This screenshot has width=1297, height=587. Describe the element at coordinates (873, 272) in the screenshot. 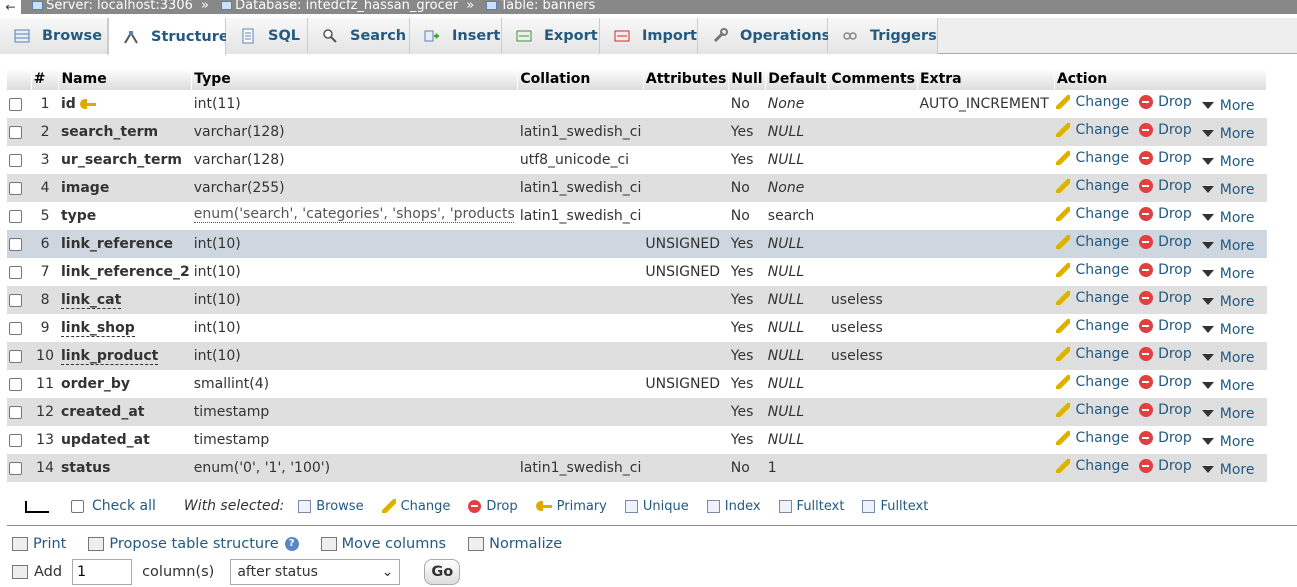

I see `column-comments` at that location.